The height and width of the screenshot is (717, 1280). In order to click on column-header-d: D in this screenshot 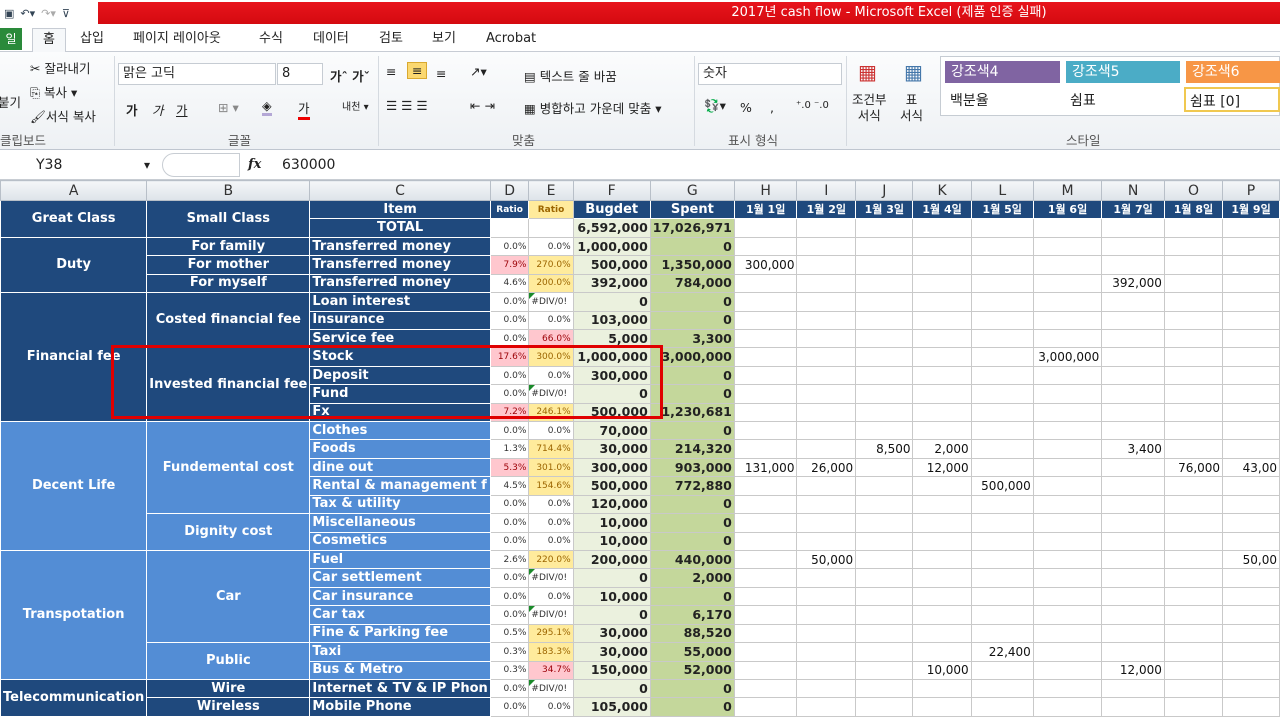, I will do `click(509, 190)`.